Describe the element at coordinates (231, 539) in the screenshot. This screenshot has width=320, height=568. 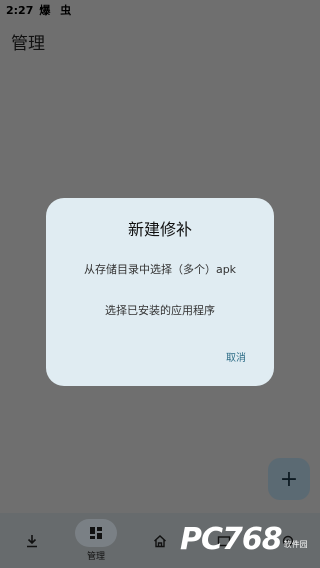
I see `watermark-text: PC768` at that location.